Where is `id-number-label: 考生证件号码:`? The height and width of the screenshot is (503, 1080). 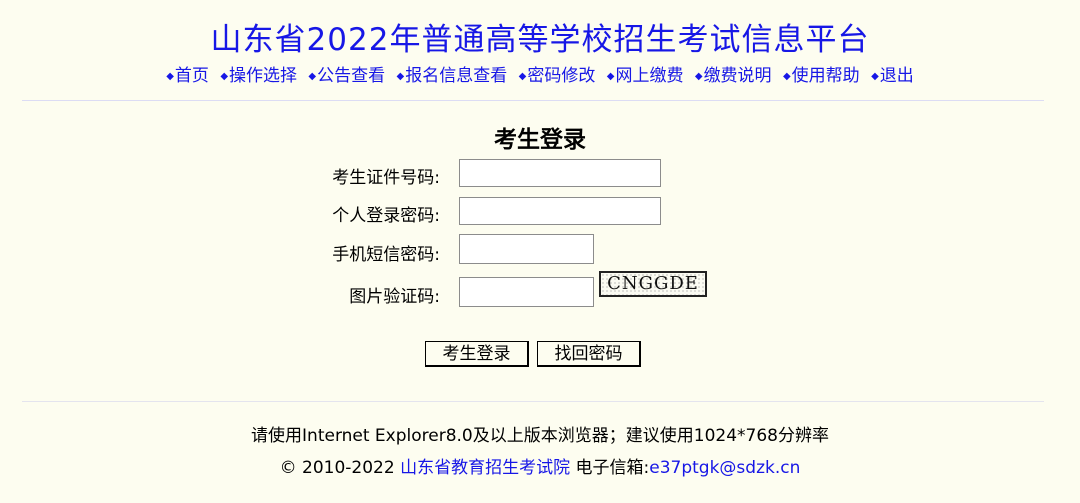 id-number-label: 考生证件号码: is located at coordinates (386, 178).